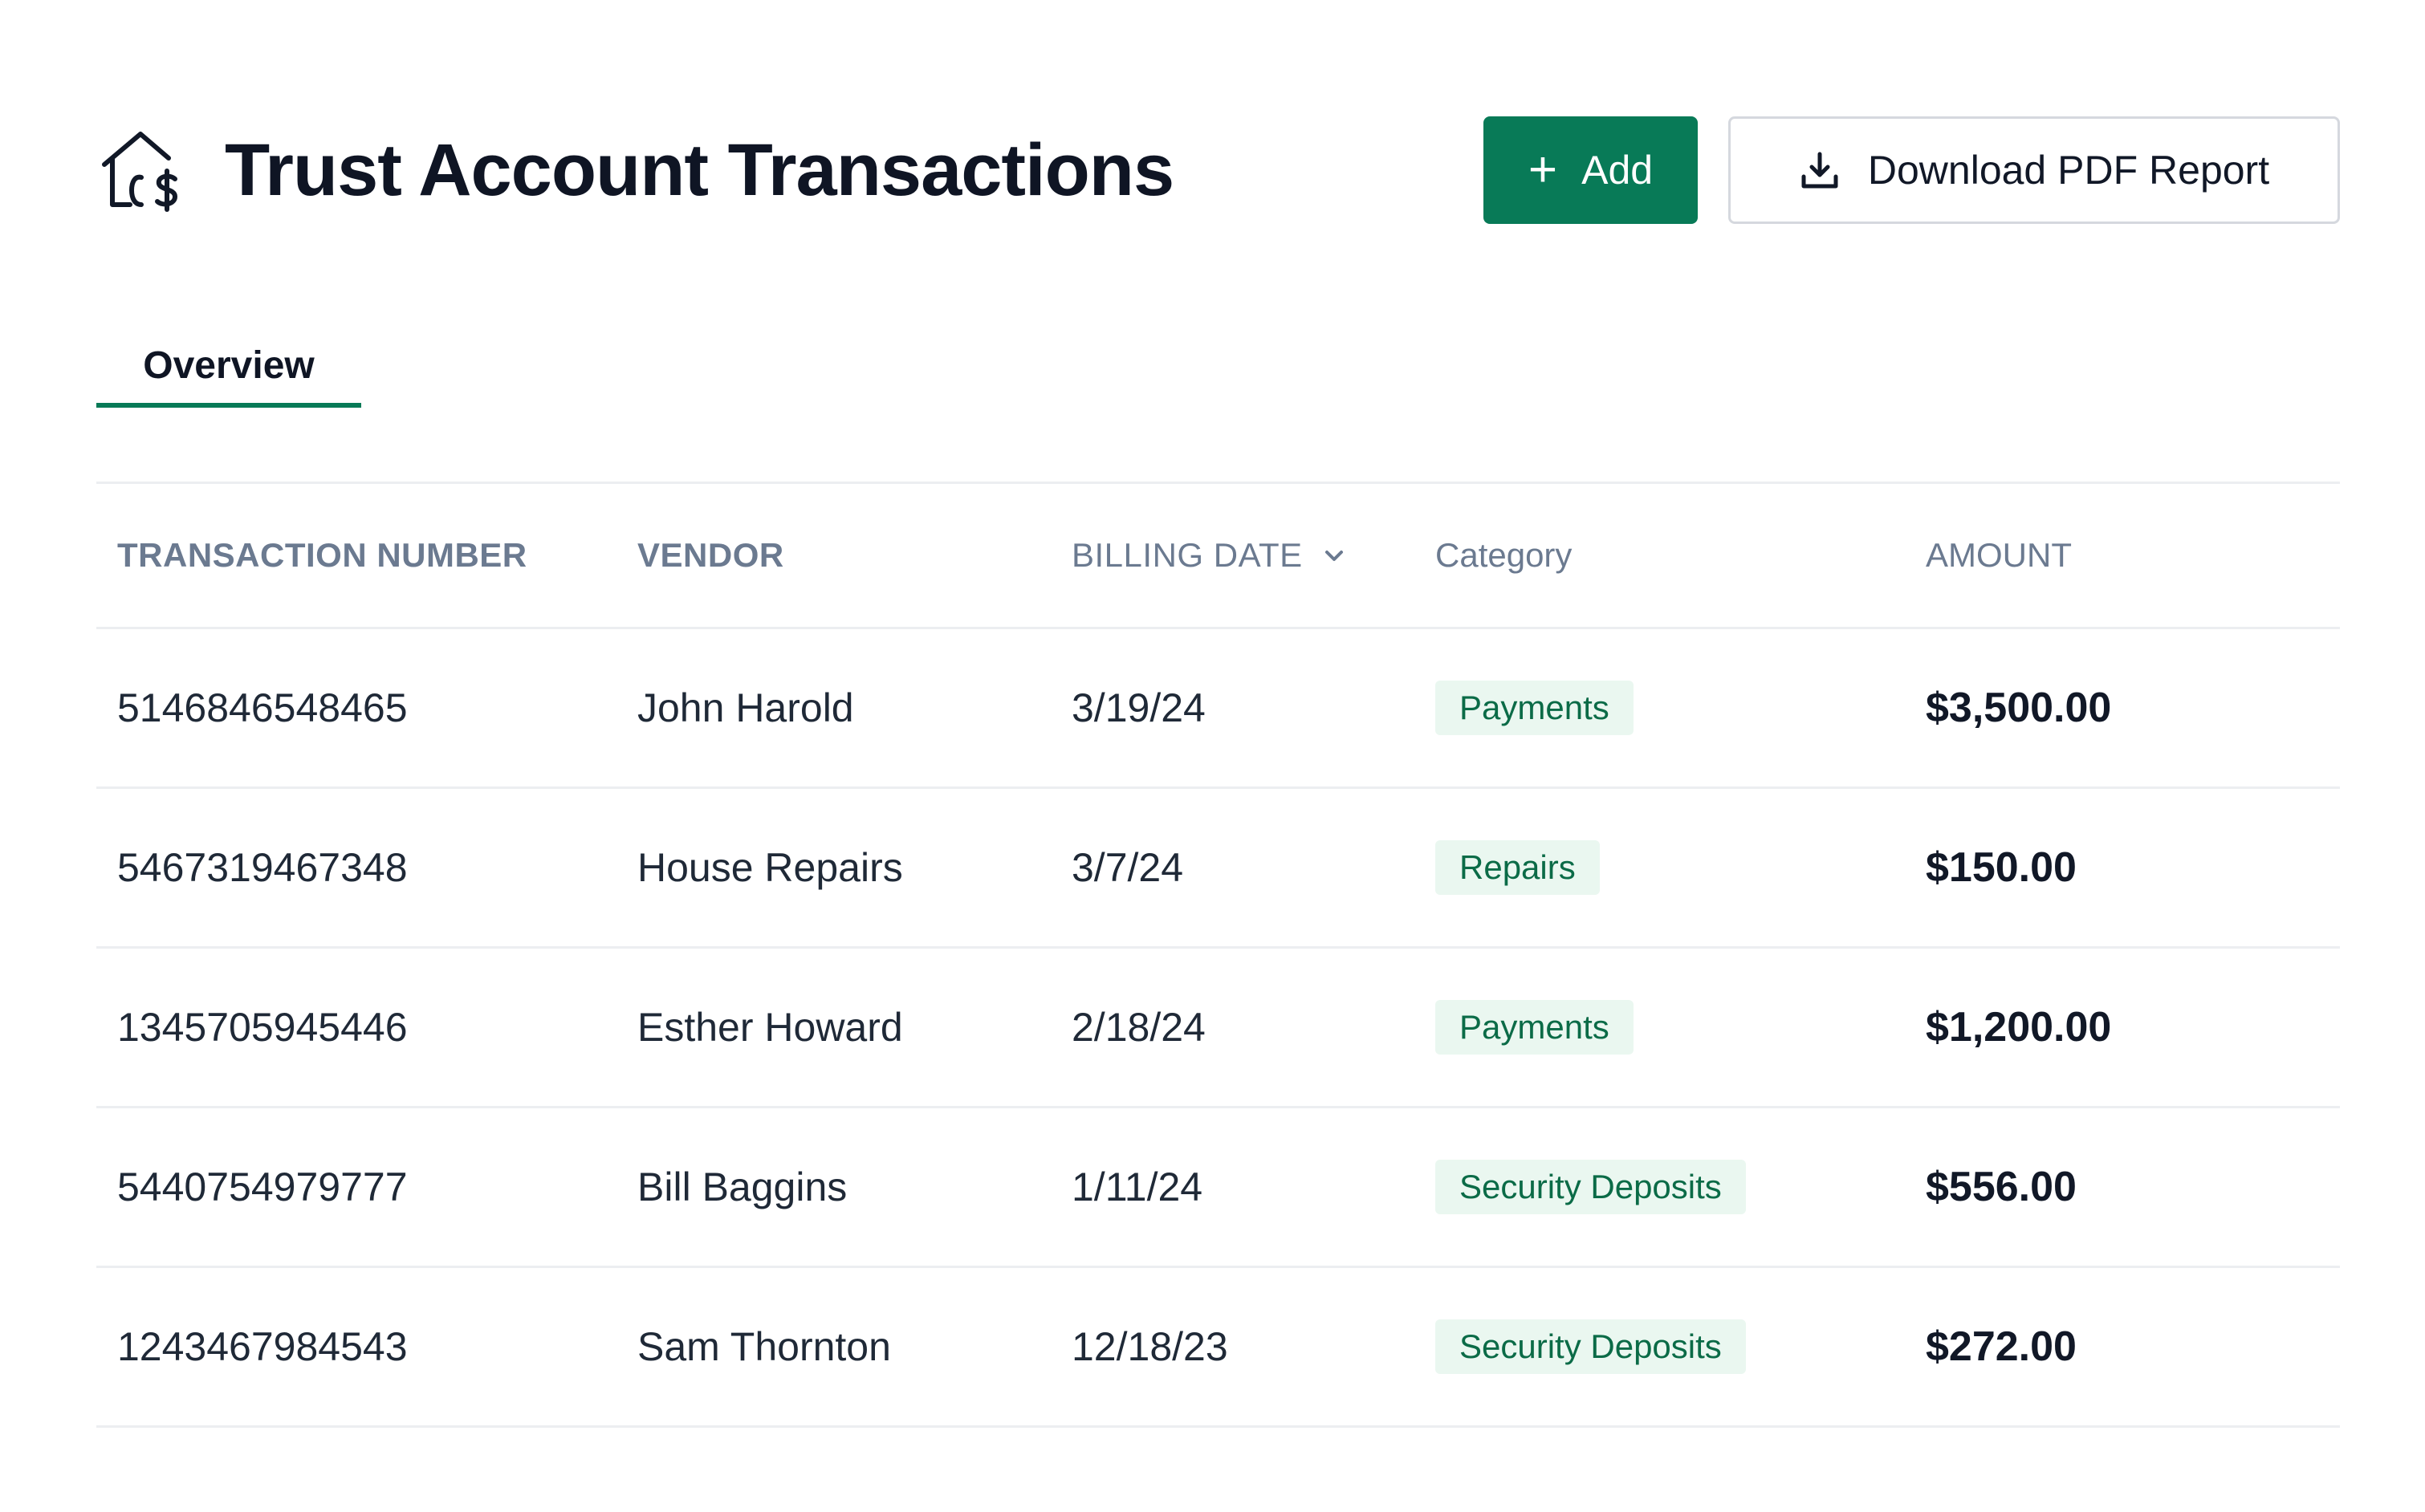 This screenshot has height=1512, width=2425. Describe the element at coordinates (262, 1187) in the screenshot. I see `transaction-number: 5440754979777` at that location.